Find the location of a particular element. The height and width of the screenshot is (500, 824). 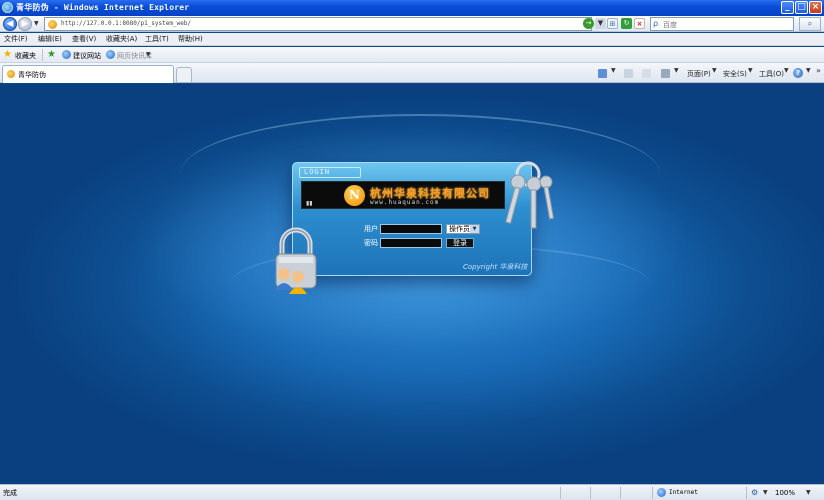

status-bar: 完成 Internet ⚙ ▼ 100% ▼ is located at coordinates (412, 492).